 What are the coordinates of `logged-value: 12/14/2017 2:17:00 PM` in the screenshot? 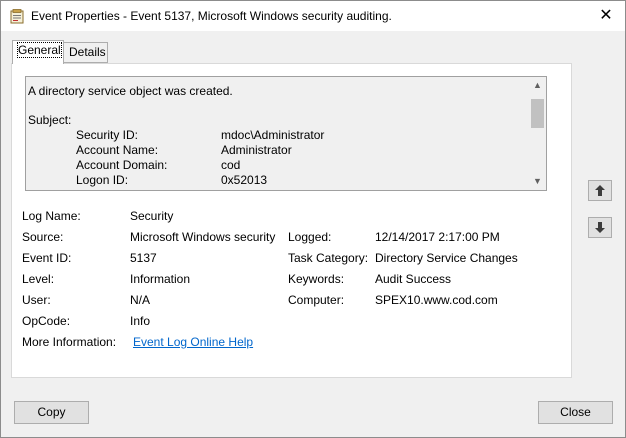 It's located at (437, 237).